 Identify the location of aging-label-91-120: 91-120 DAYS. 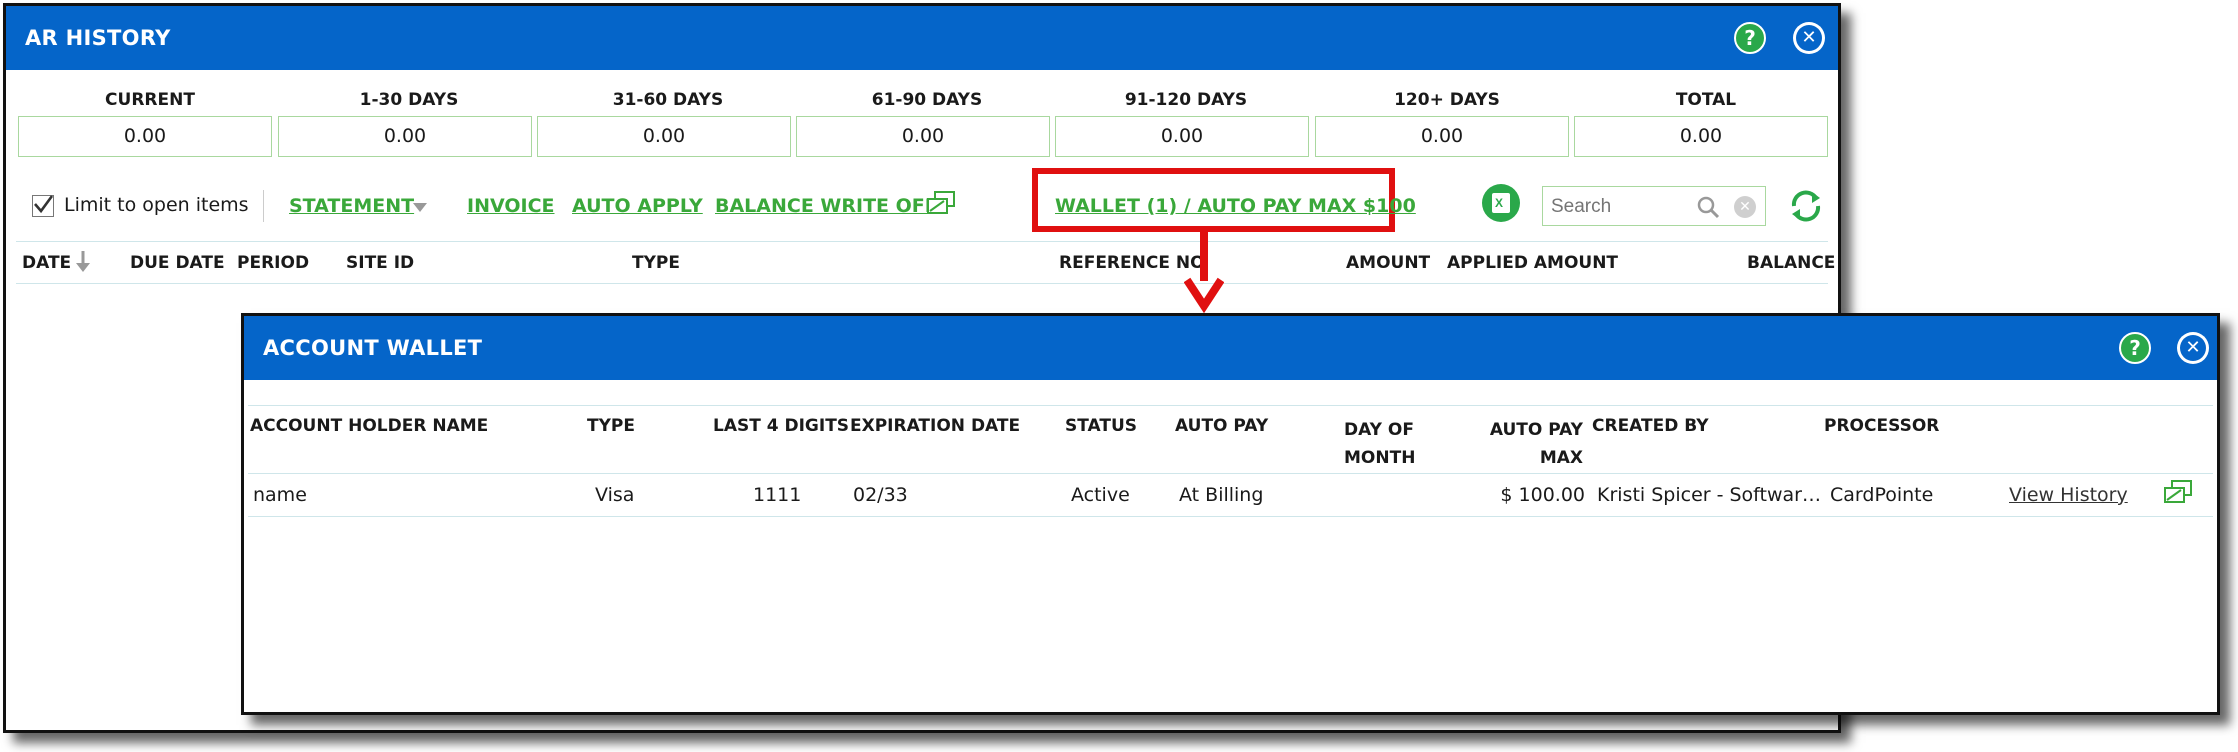
(1186, 100).